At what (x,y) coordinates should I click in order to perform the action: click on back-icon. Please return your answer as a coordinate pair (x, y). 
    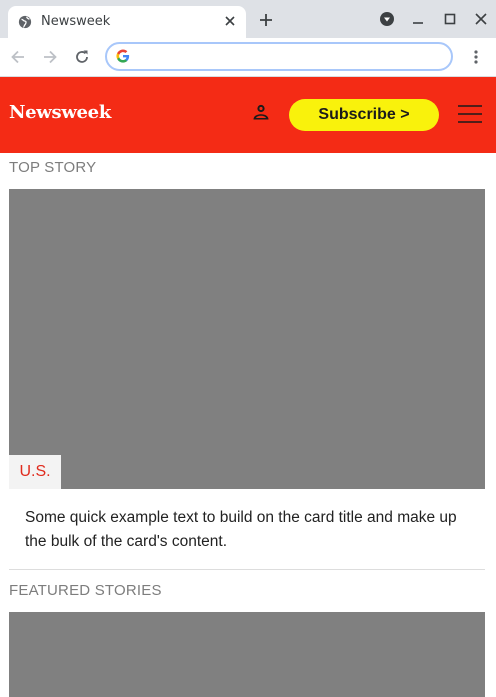
    Looking at the image, I should click on (18, 57).